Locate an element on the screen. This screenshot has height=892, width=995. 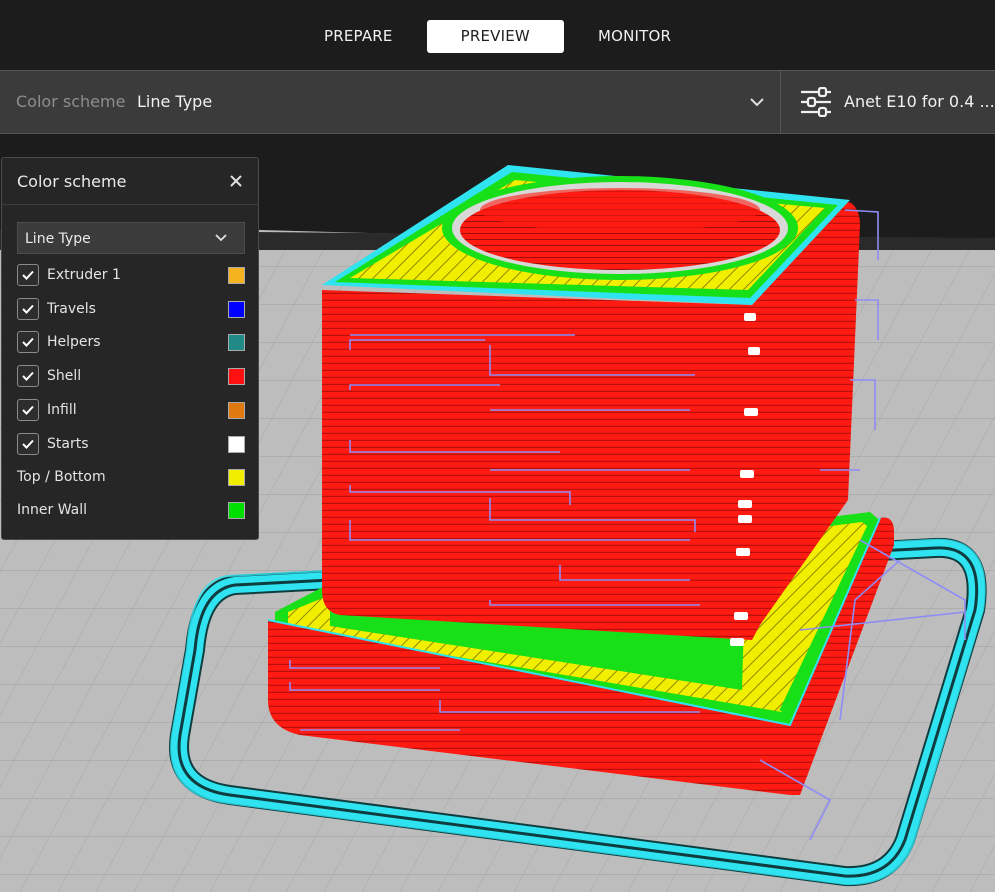
printer-name: Anet E10 for 0.4 ...) - is located at coordinates (919, 101).